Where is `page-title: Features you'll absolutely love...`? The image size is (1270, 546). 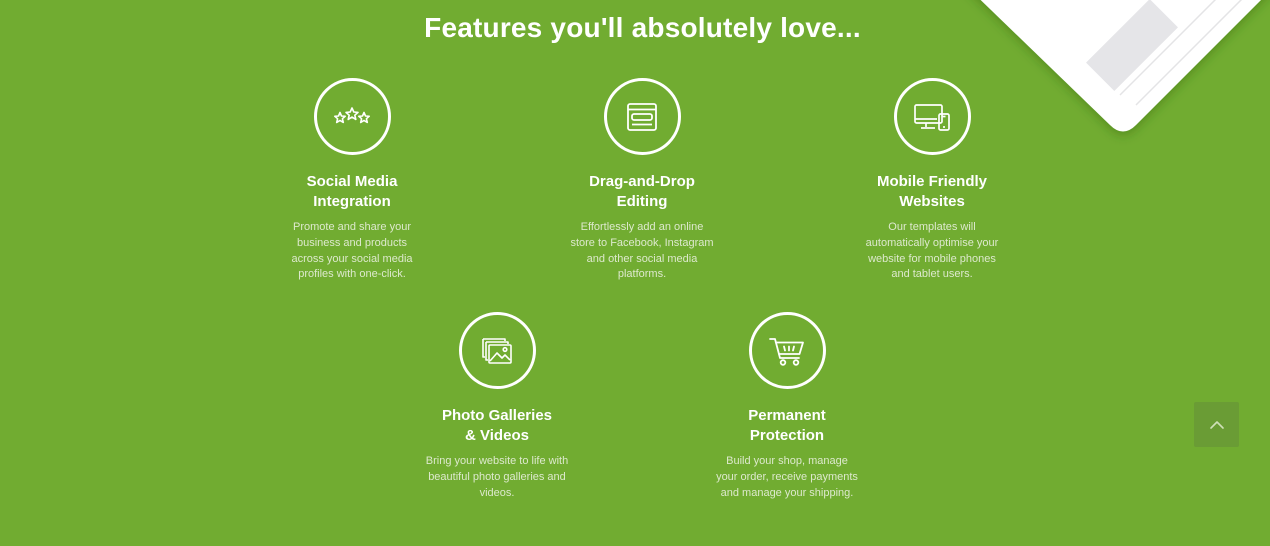
page-title: Features you'll absolutely love... is located at coordinates (642, 27).